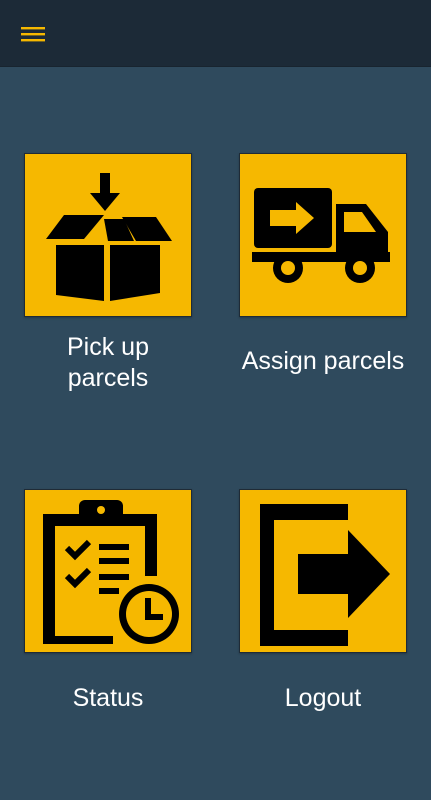 Image resolution: width=431 pixels, height=800 pixels. Describe the element at coordinates (108, 362) in the screenshot. I see `pick-up-parcels-label: Pick up parcels` at that location.